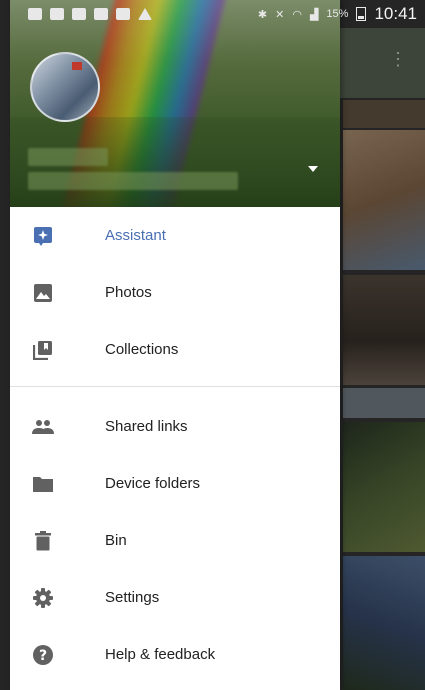 Image resolution: width=425 pixels, height=690 pixels. Describe the element at coordinates (297, 14) in the screenshot. I see `wifi-icon: ◠` at that location.